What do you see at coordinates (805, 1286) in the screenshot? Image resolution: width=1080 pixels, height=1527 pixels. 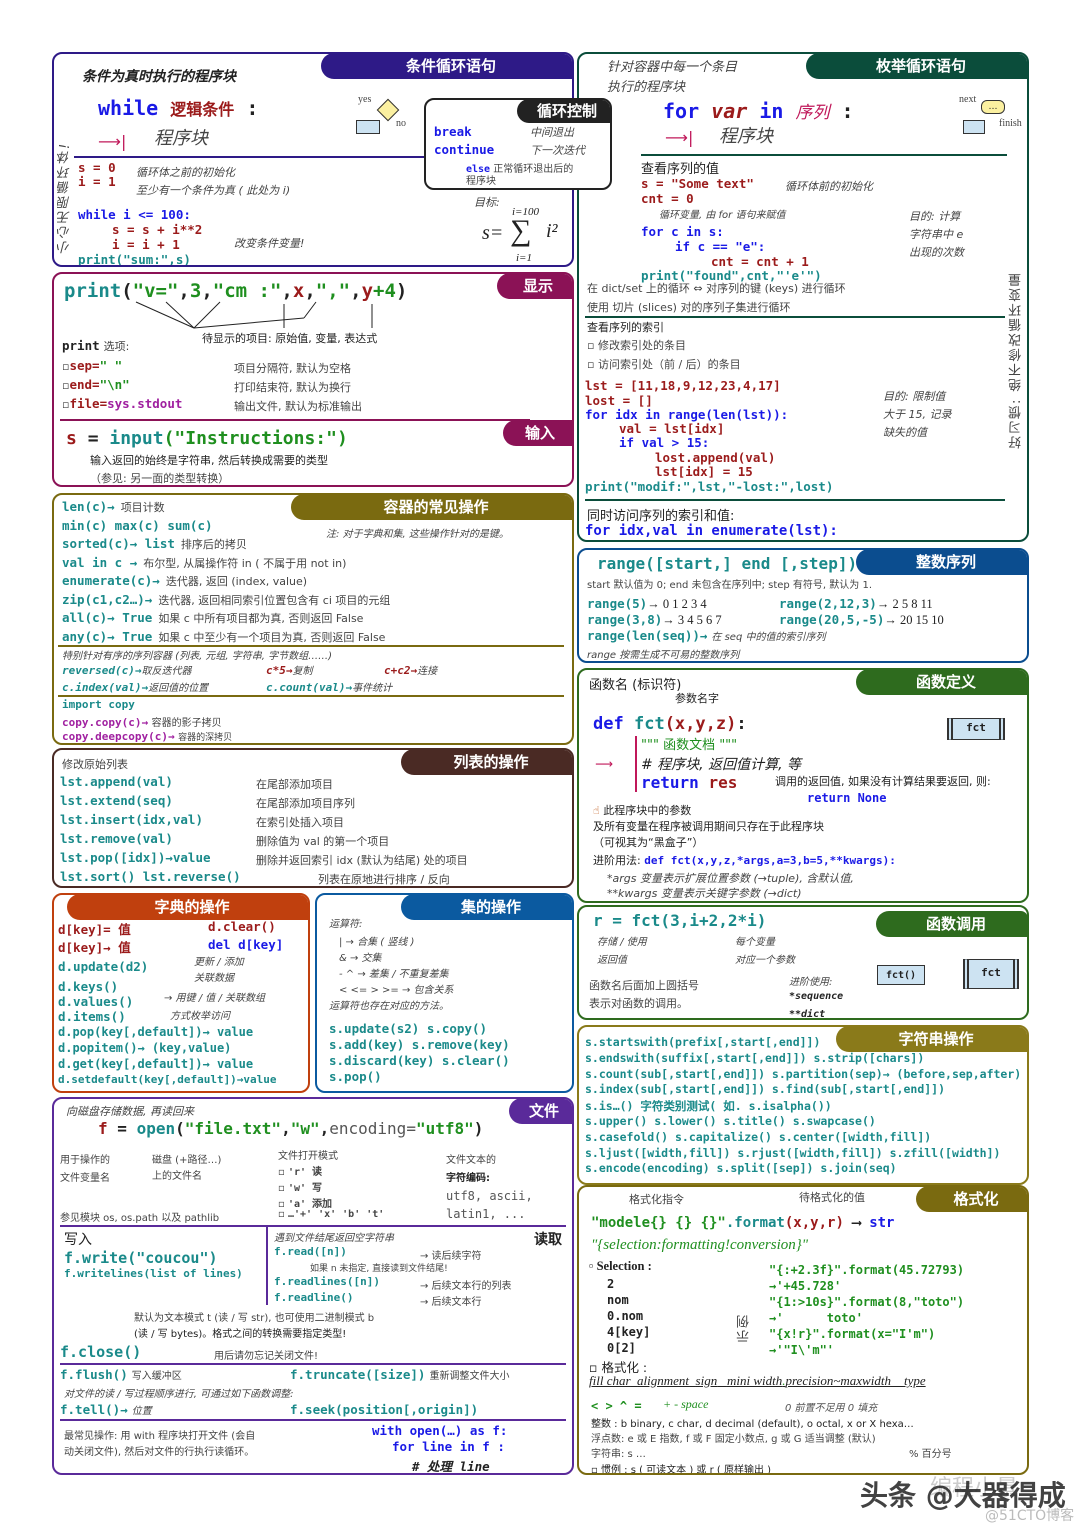 I see `example-1-result: →'+45.728'` at bounding box center [805, 1286].